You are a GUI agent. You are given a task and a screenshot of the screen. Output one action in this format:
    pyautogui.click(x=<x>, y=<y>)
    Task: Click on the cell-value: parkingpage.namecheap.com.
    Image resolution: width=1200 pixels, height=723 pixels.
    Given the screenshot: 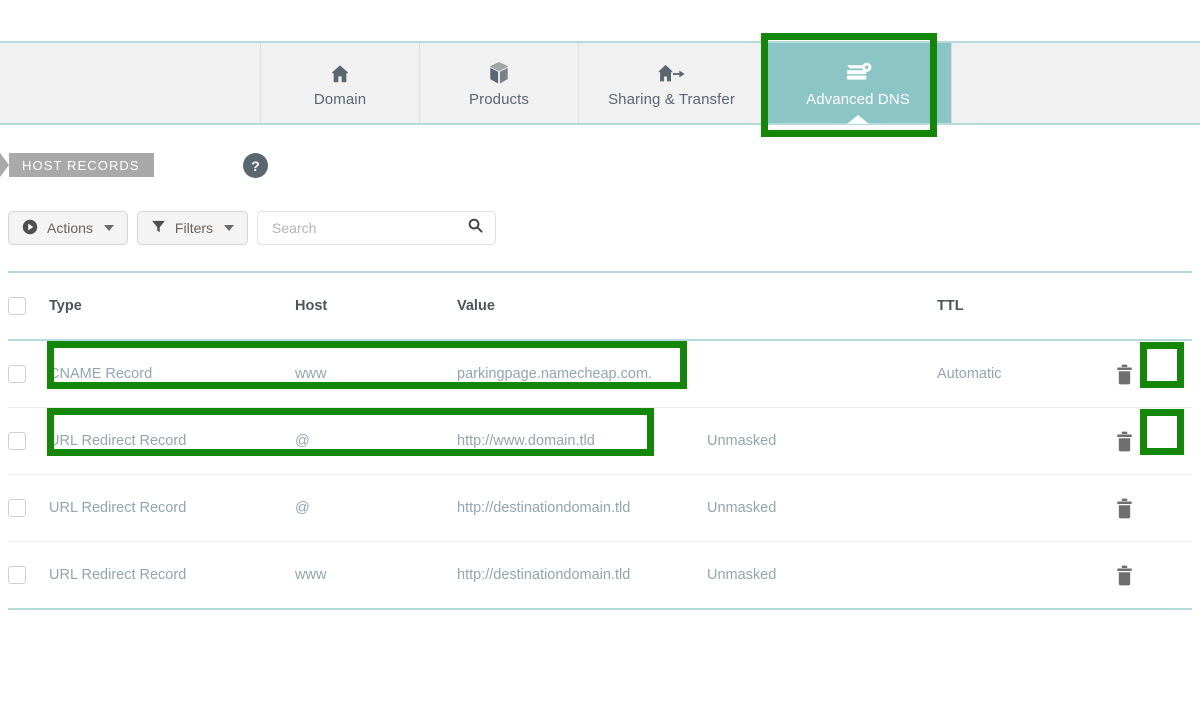 What is the action you would take?
    pyautogui.click(x=555, y=374)
    